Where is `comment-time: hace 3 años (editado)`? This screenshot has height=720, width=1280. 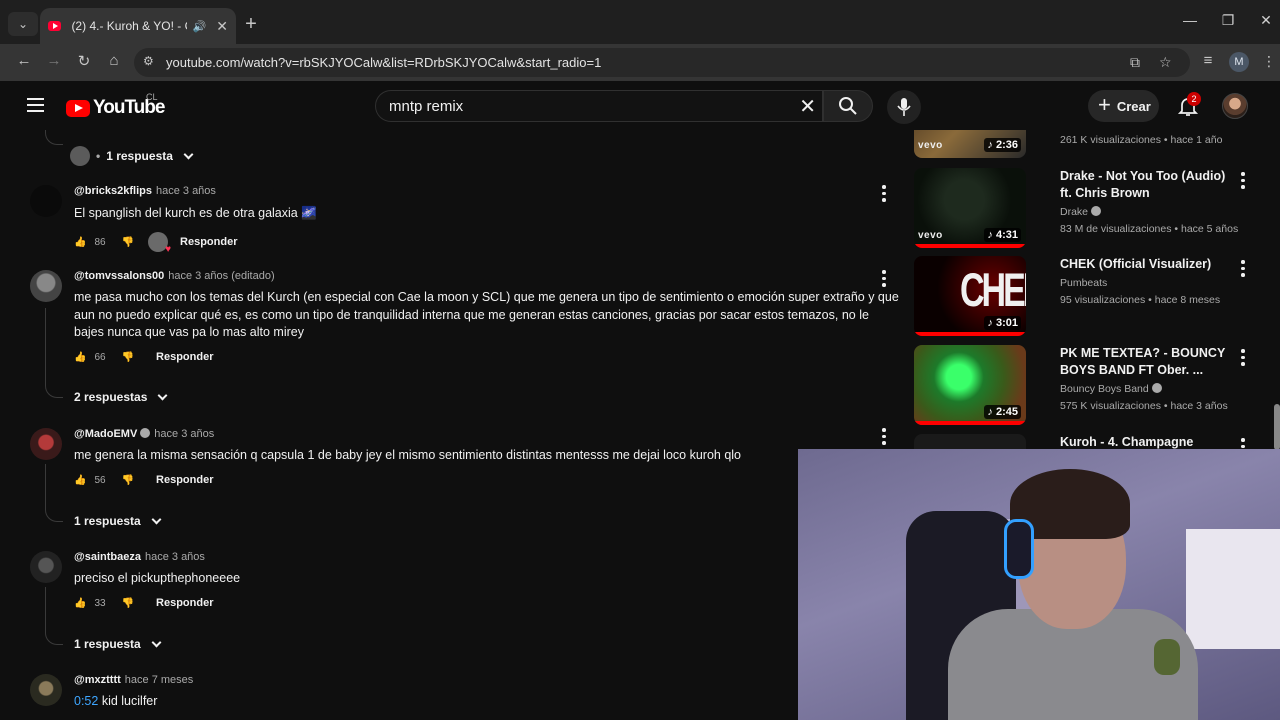
comment-time: hace 3 años (editado) is located at coordinates (221, 276).